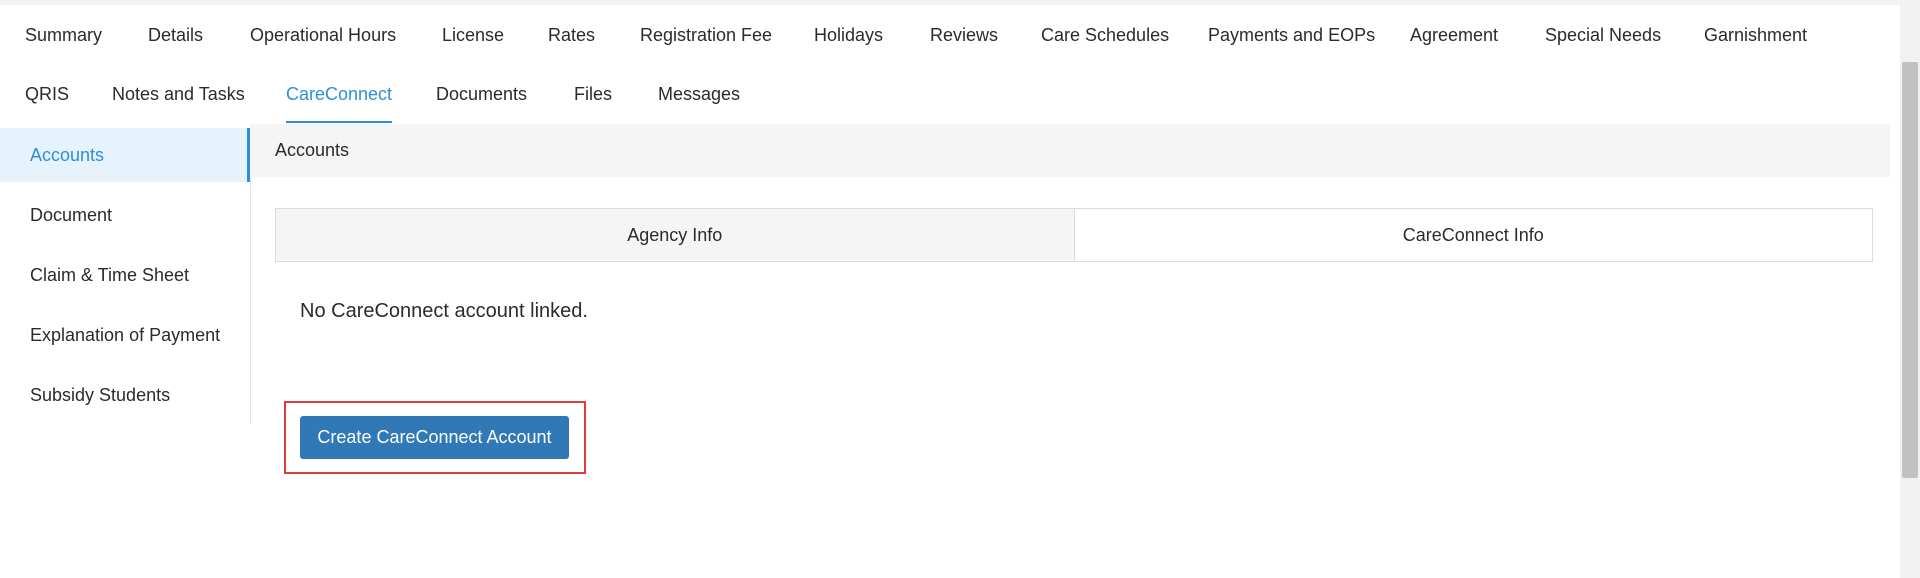  I want to click on sidebar-item-subsidy-students: Subsidy Students, so click(125, 395).